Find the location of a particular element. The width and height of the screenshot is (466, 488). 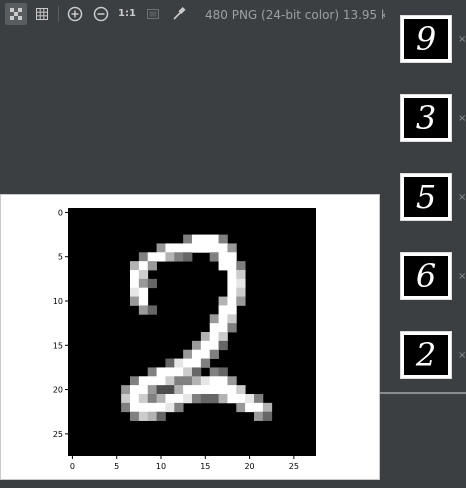

color-picker-button is located at coordinates (179, 14).